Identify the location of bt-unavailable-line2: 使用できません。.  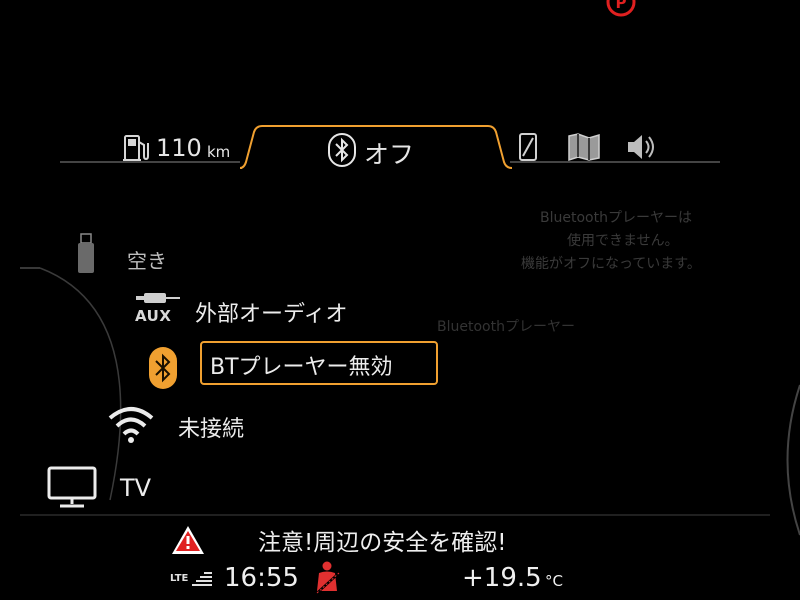
(623, 241).